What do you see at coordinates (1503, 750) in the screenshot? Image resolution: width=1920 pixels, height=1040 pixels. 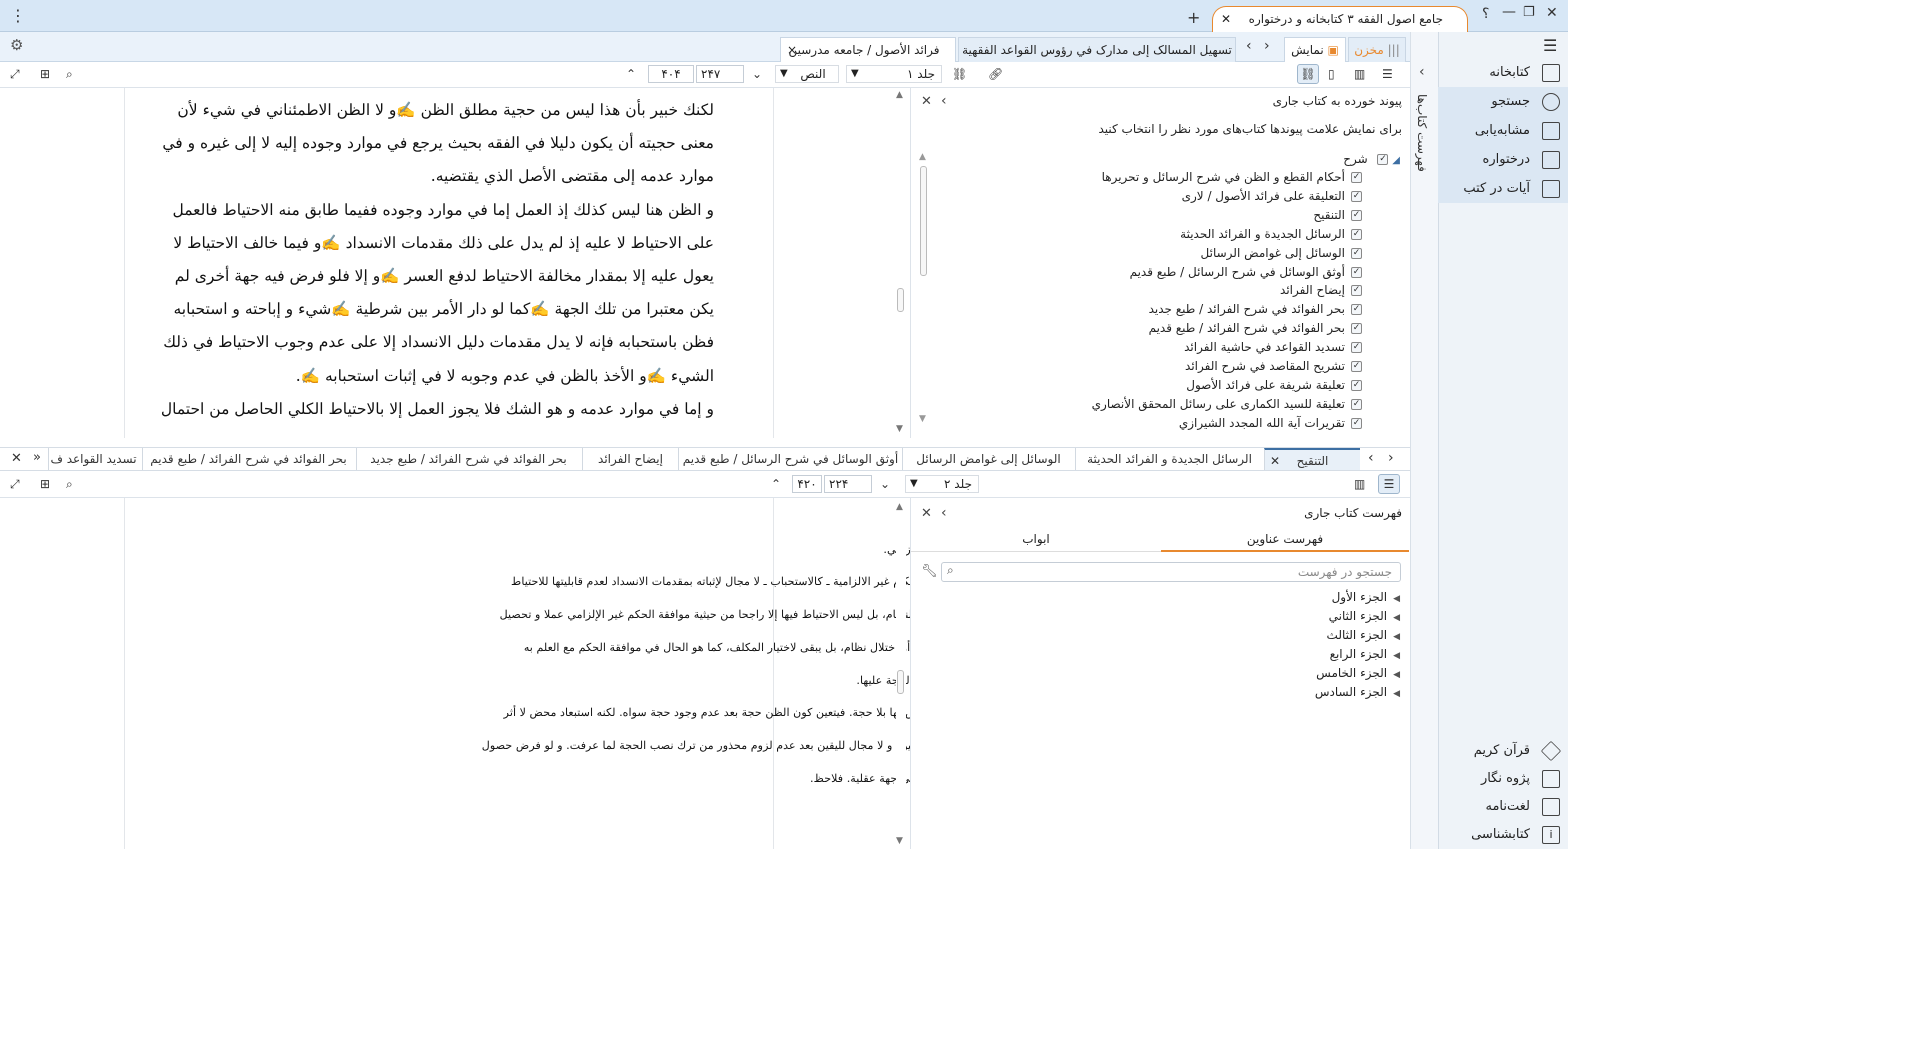 I see `sidebar-item-quran: قرآن کریم` at bounding box center [1503, 750].